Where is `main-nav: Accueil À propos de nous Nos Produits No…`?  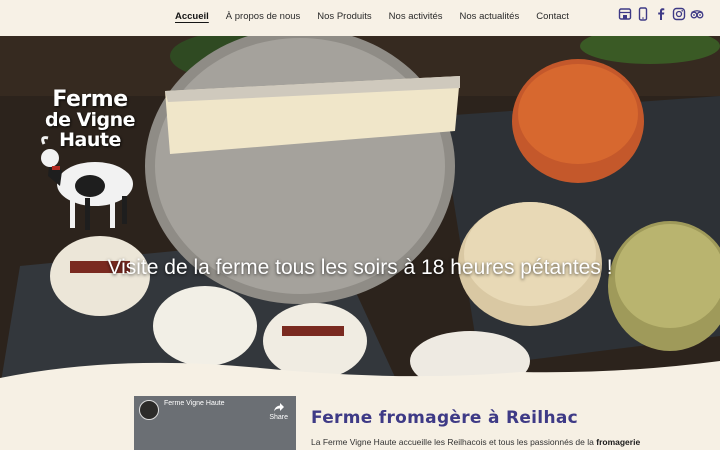 main-nav: Accueil À propos de nous Nos Produits No… is located at coordinates (380, 16).